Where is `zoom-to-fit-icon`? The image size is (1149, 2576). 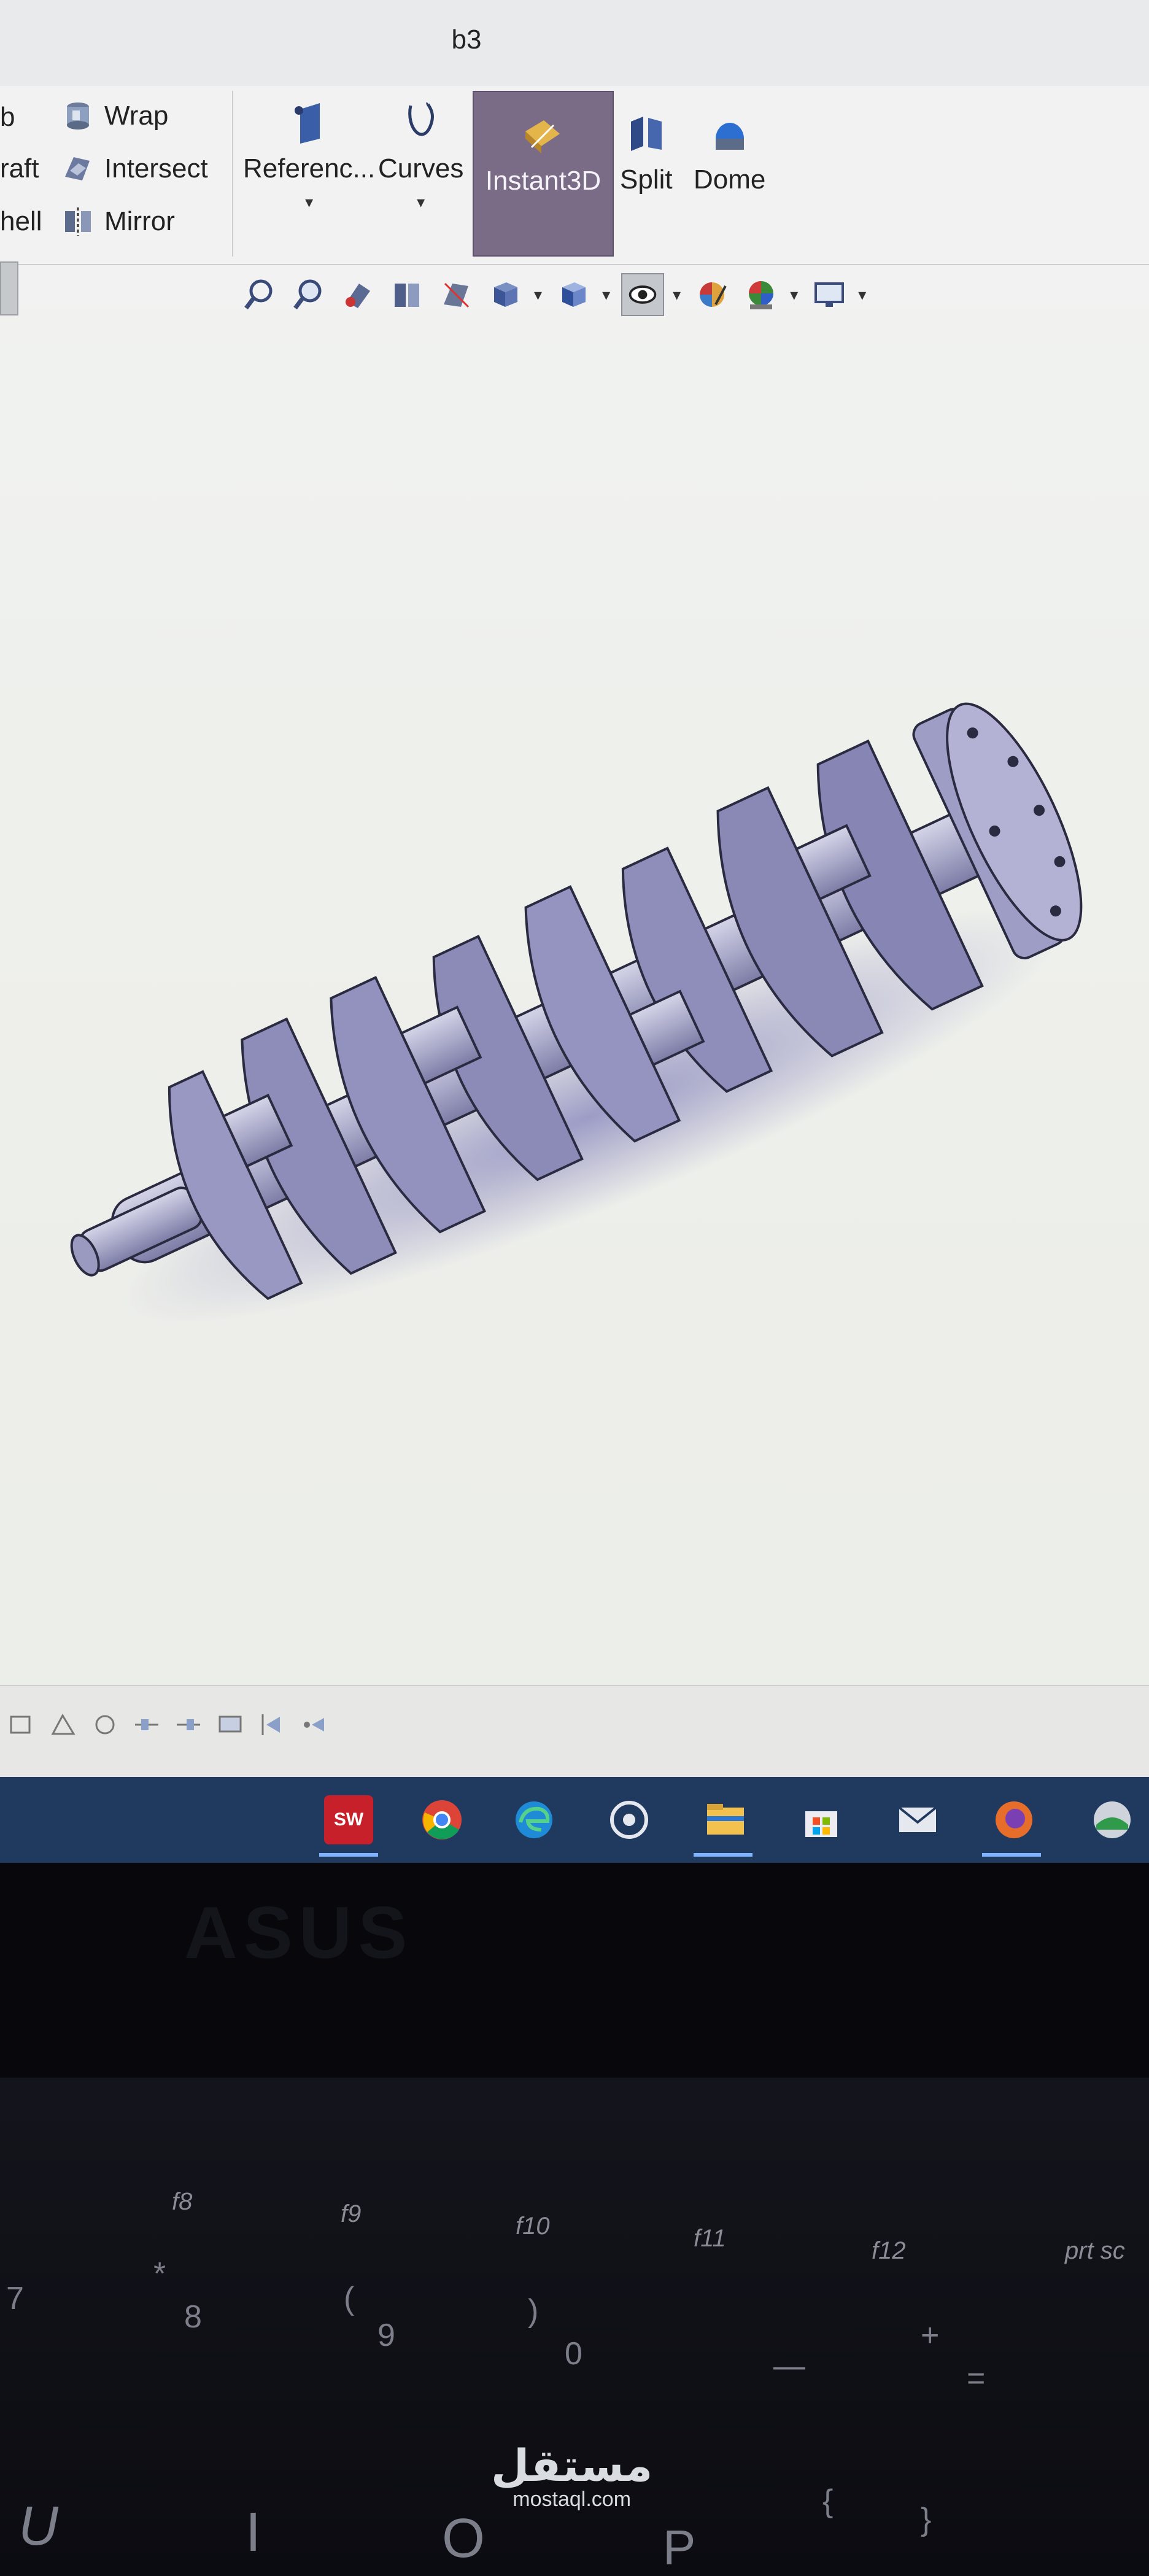 zoom-to-fit-icon is located at coordinates (259, 294).